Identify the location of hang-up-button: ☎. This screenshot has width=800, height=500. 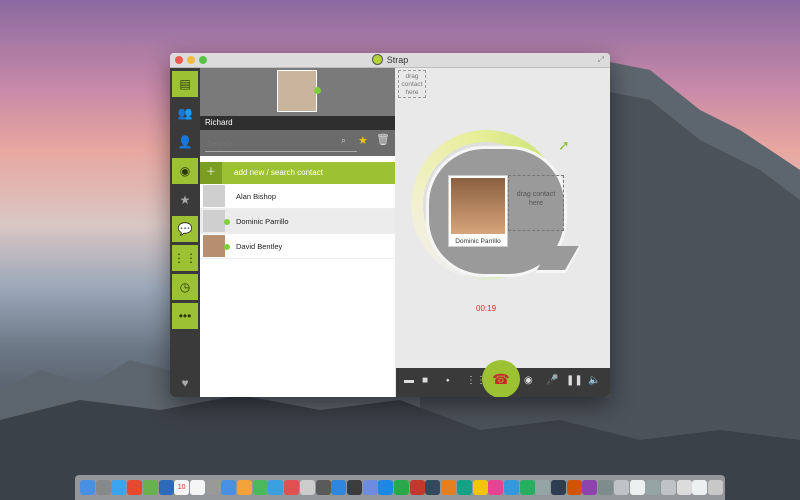
(501, 378).